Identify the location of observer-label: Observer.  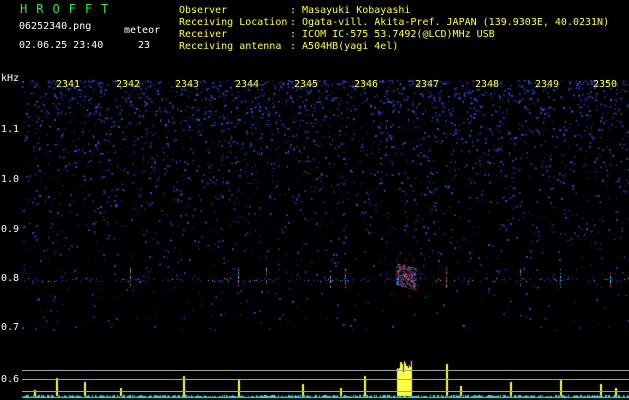
(203, 10).